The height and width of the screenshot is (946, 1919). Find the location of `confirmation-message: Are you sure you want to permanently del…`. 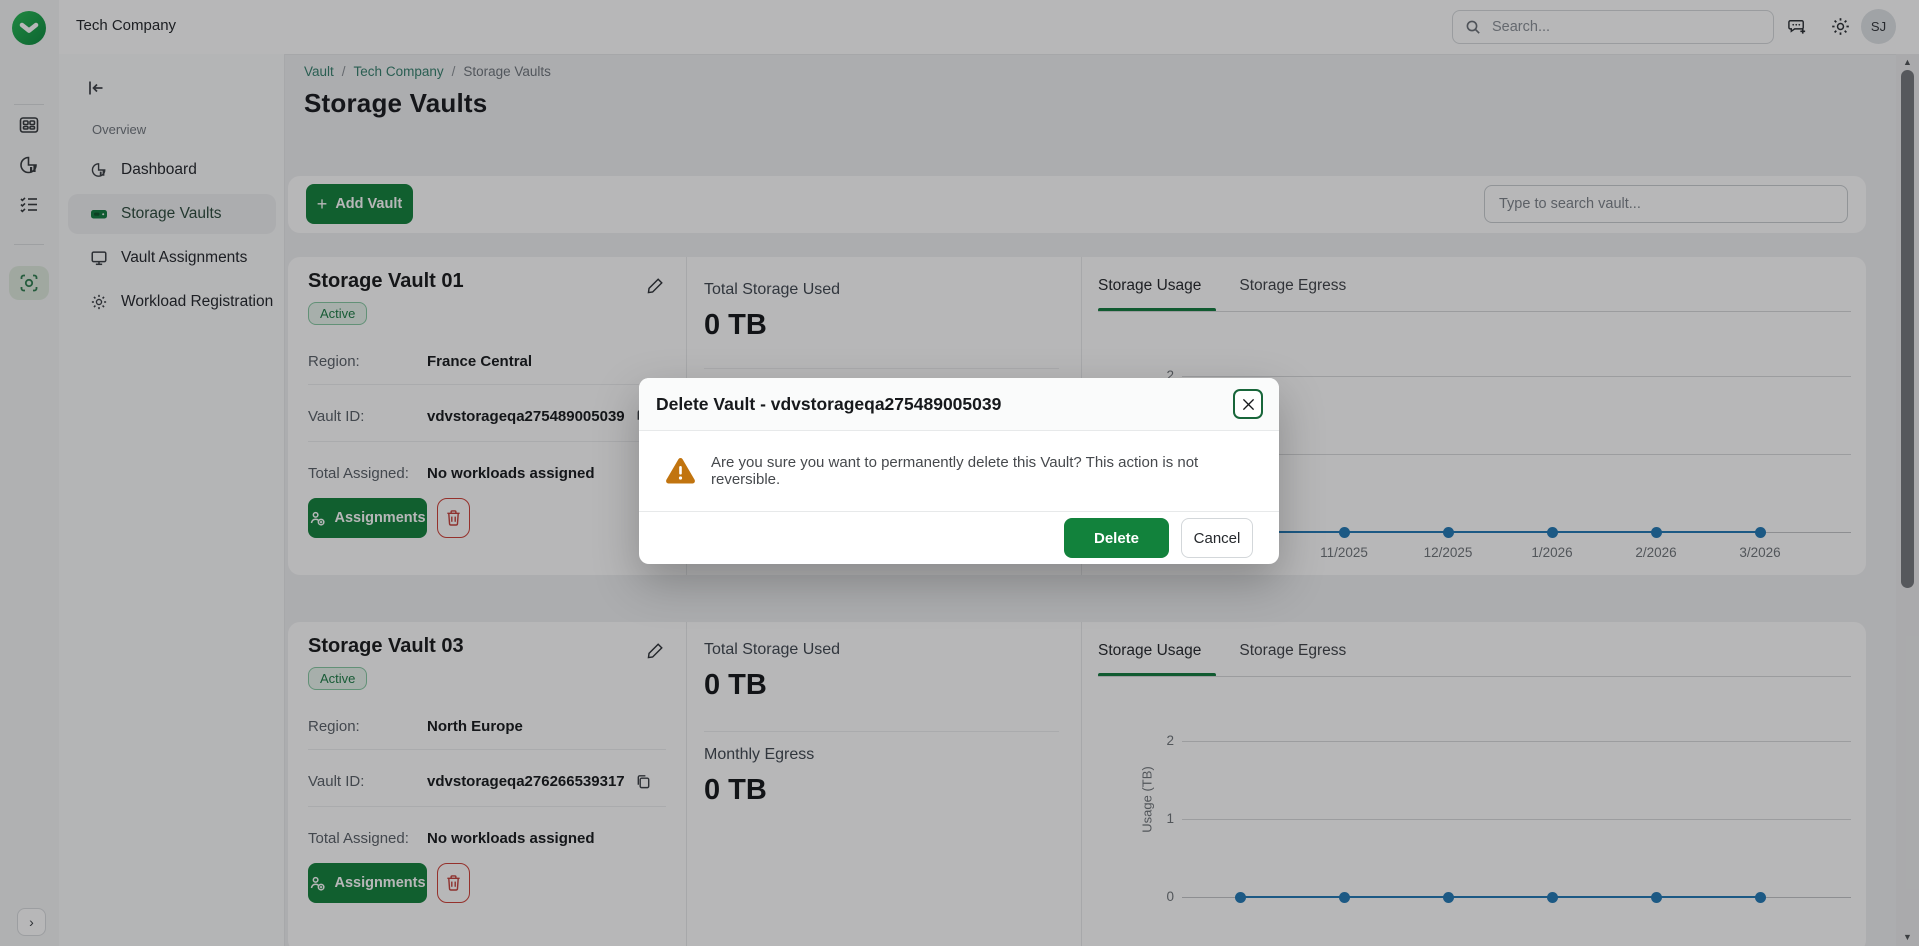

confirmation-message: Are you sure you want to permanently del… is located at coordinates (955, 471).